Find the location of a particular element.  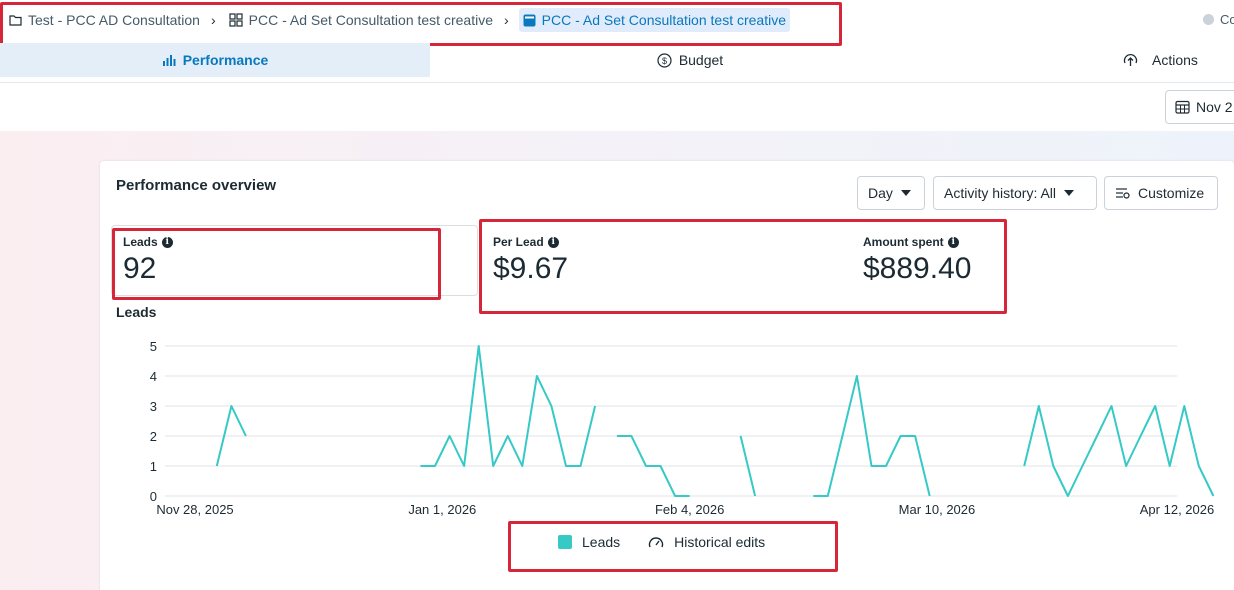

status-indicator: Co is located at coordinates (1218, 19).